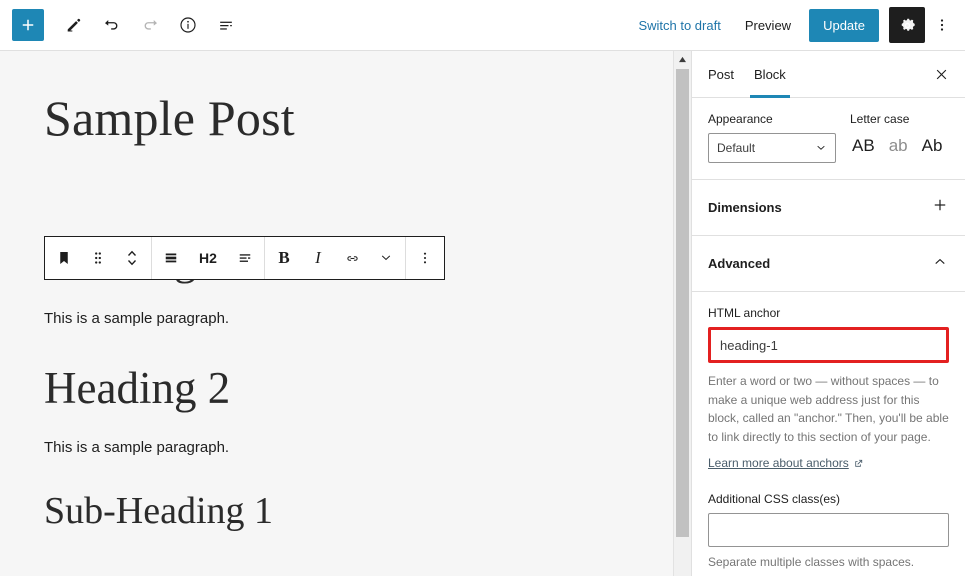 The width and height of the screenshot is (965, 576). Describe the element at coordinates (736, 148) in the screenshot. I see `appearance-value: Default` at that location.